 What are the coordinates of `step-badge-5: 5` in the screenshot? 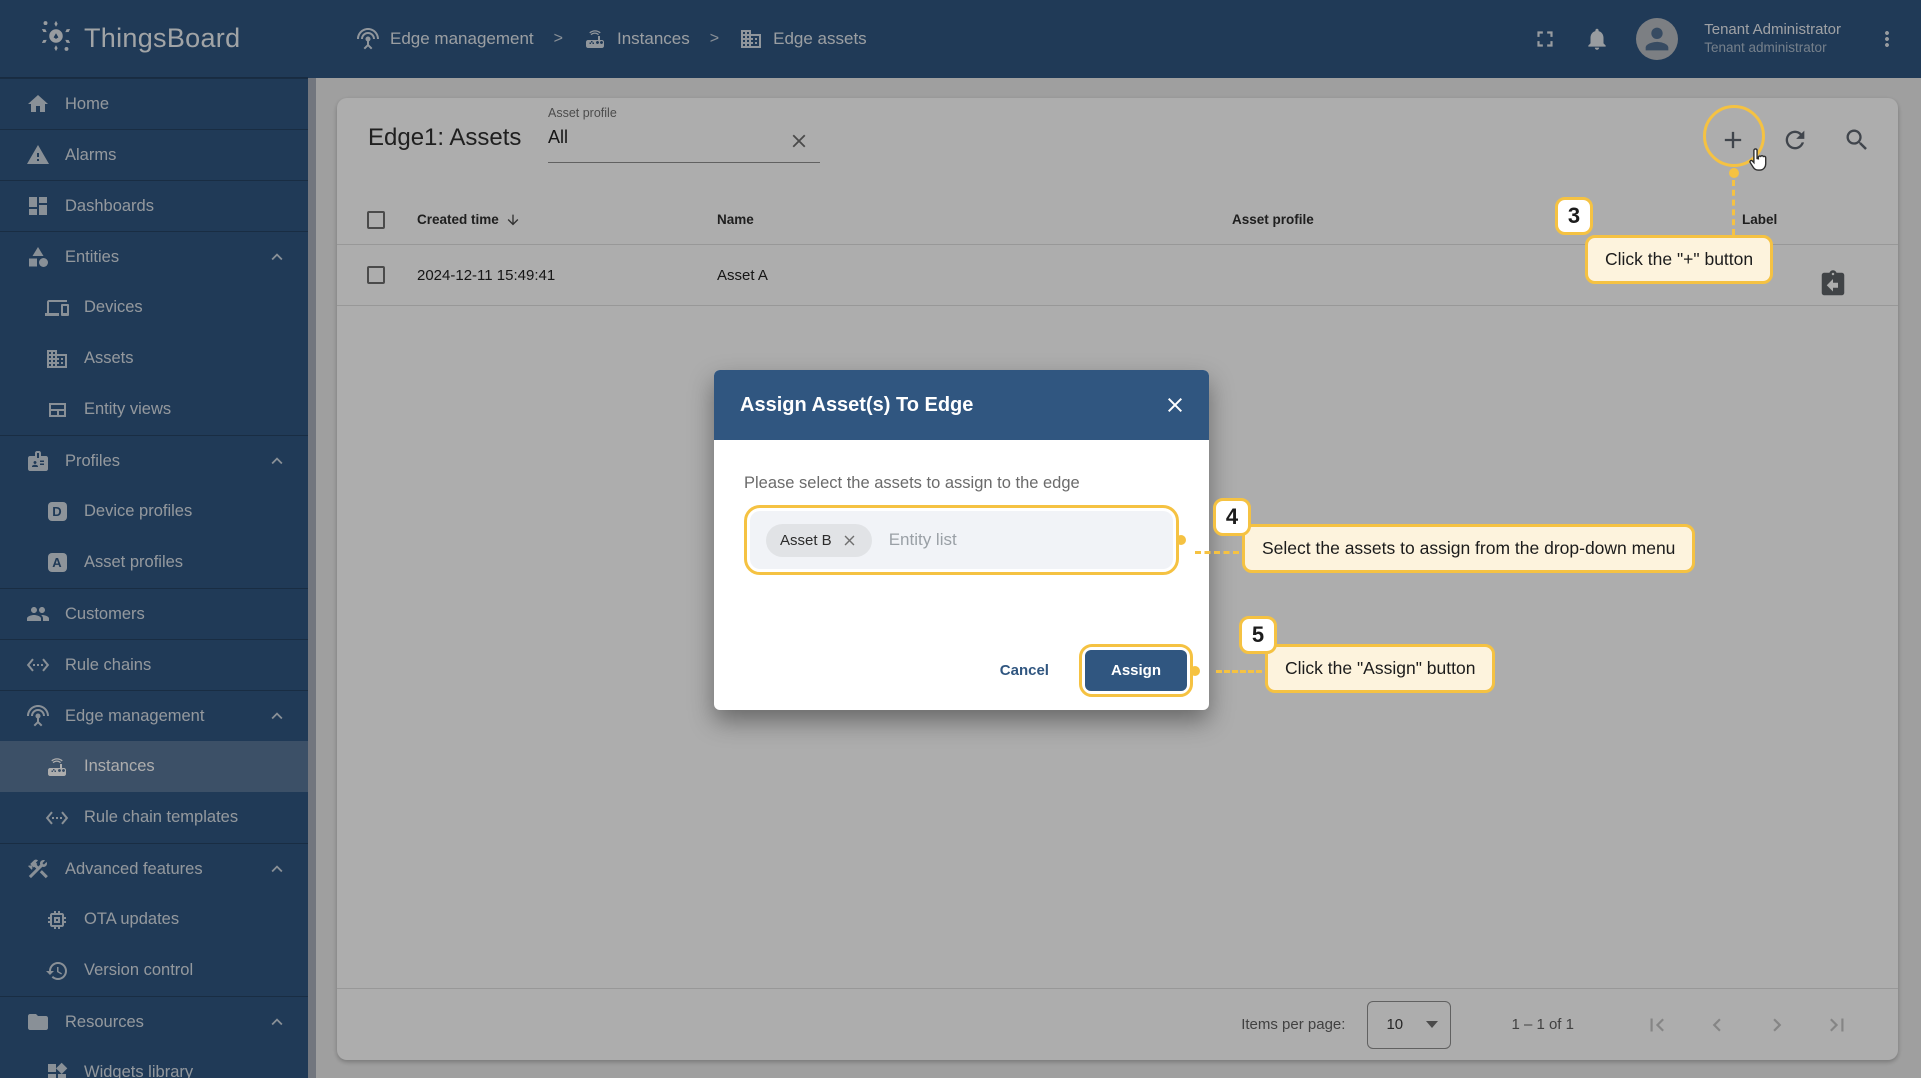 It's located at (1258, 635).